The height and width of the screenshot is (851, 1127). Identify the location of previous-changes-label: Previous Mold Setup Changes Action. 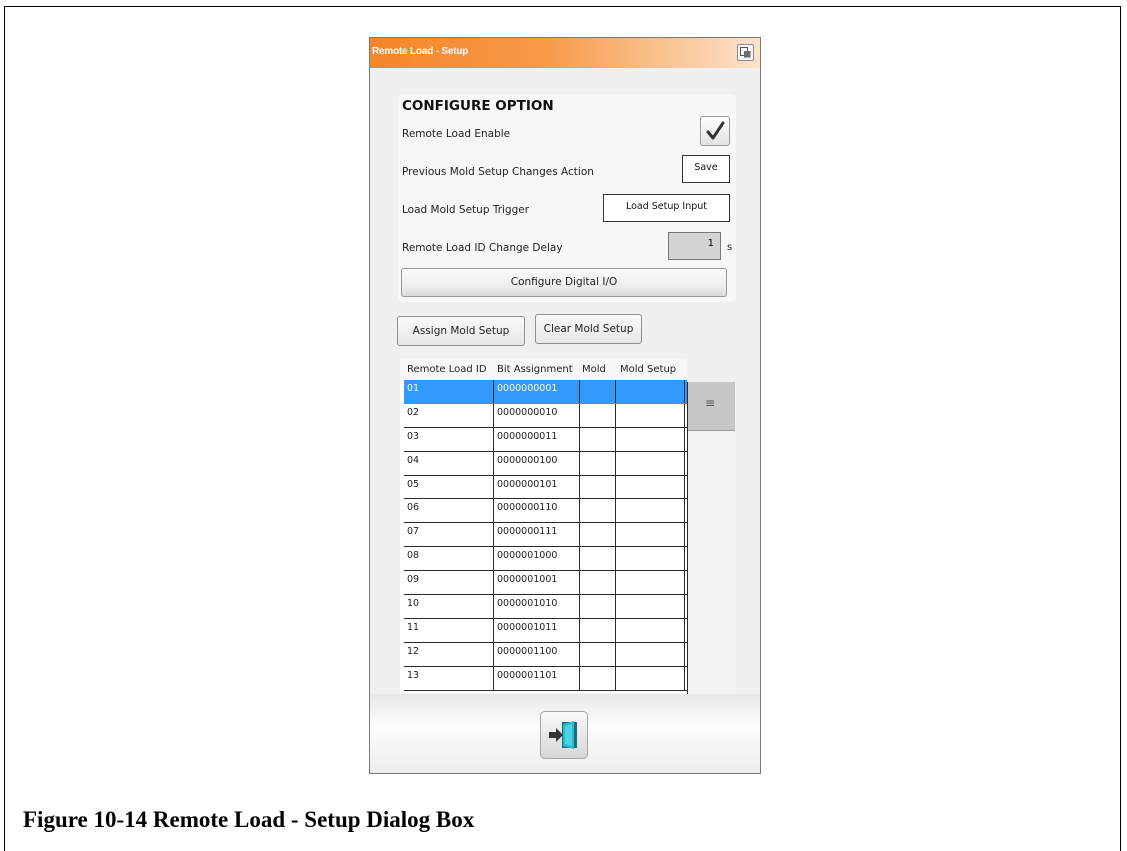
(498, 172).